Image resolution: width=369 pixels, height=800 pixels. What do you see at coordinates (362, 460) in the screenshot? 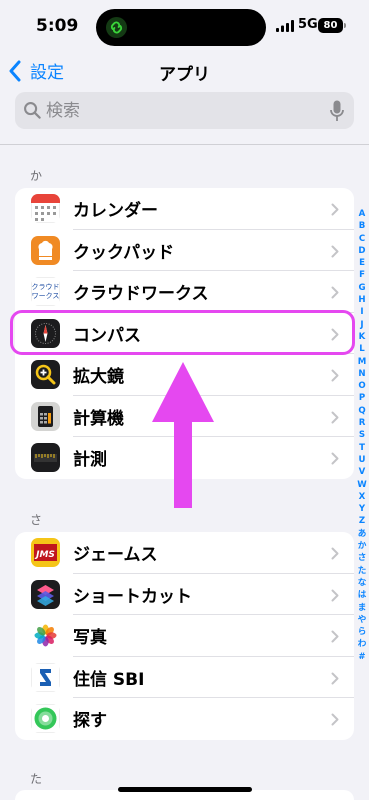
I see `index-letter: U` at bounding box center [362, 460].